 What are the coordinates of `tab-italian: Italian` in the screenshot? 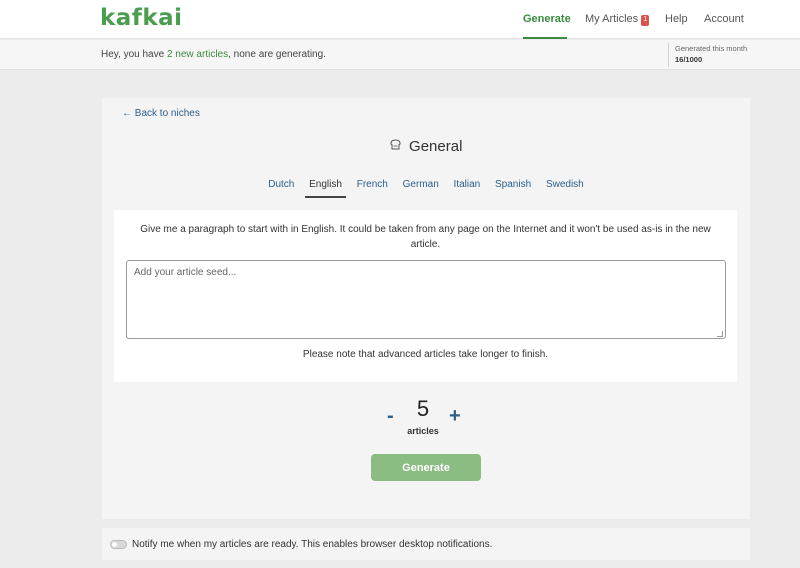 It's located at (467, 187).